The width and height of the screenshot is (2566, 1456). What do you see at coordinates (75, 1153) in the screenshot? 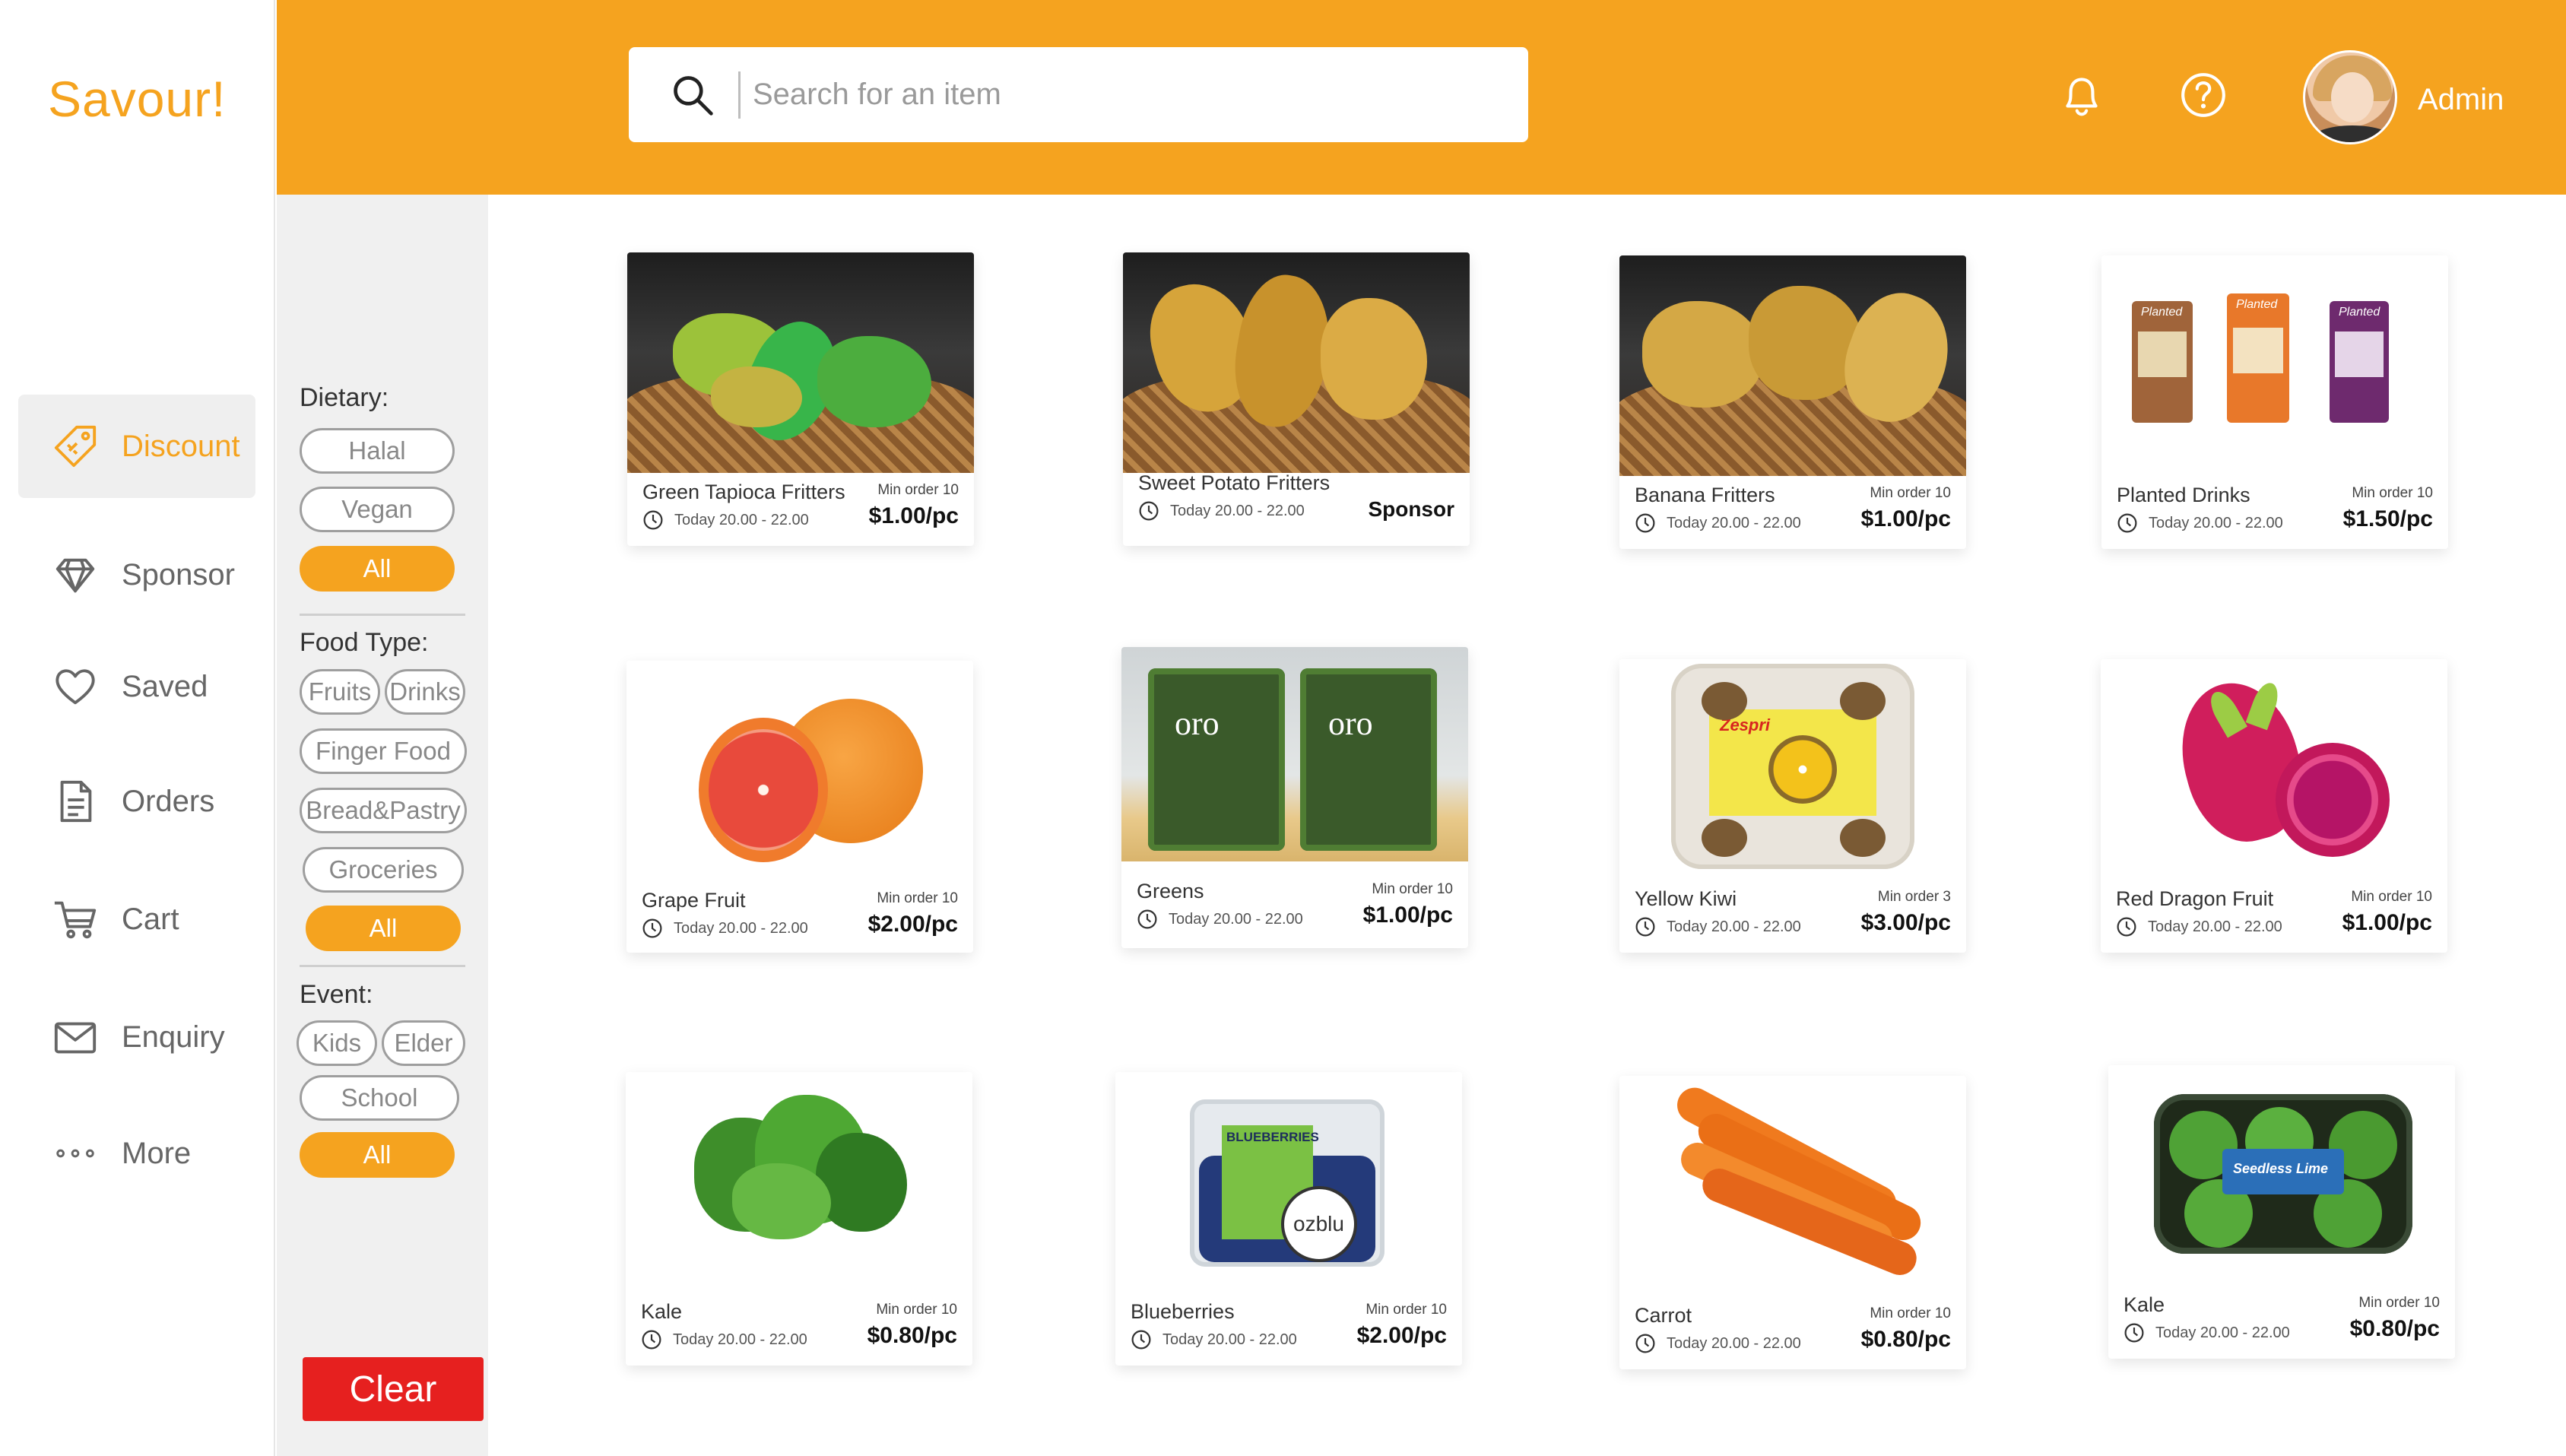
I see `more-icon` at bounding box center [75, 1153].